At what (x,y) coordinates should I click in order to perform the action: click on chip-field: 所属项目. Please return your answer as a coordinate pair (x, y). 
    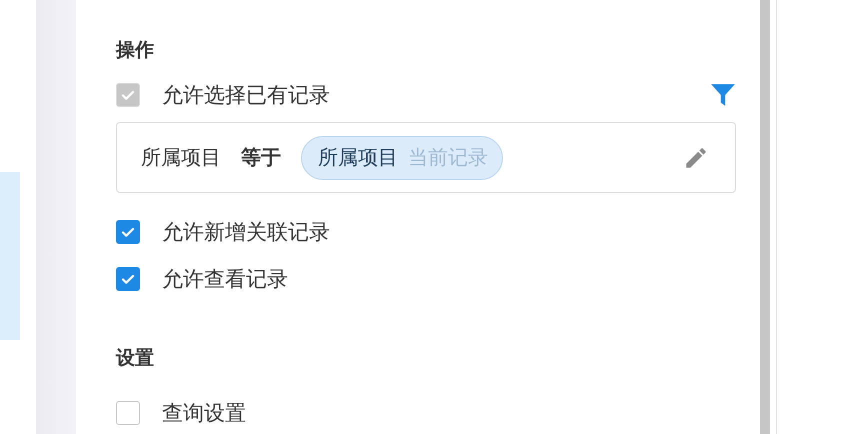
    Looking at the image, I should click on (358, 157).